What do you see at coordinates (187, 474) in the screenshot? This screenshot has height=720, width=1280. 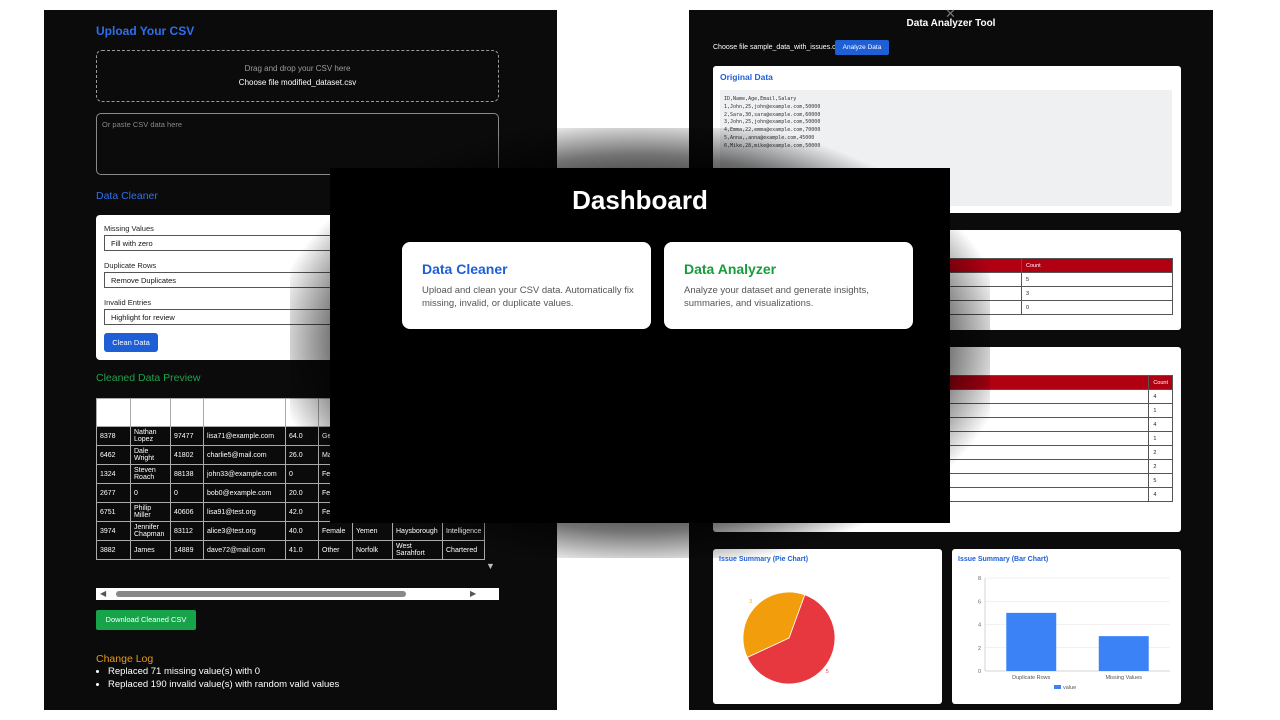 I see `table-cell: 88138` at bounding box center [187, 474].